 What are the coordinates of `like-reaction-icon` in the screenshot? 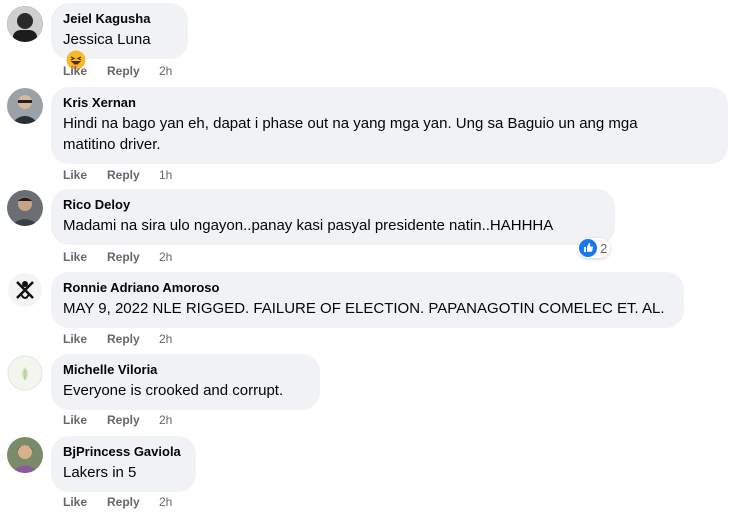 It's located at (588, 248).